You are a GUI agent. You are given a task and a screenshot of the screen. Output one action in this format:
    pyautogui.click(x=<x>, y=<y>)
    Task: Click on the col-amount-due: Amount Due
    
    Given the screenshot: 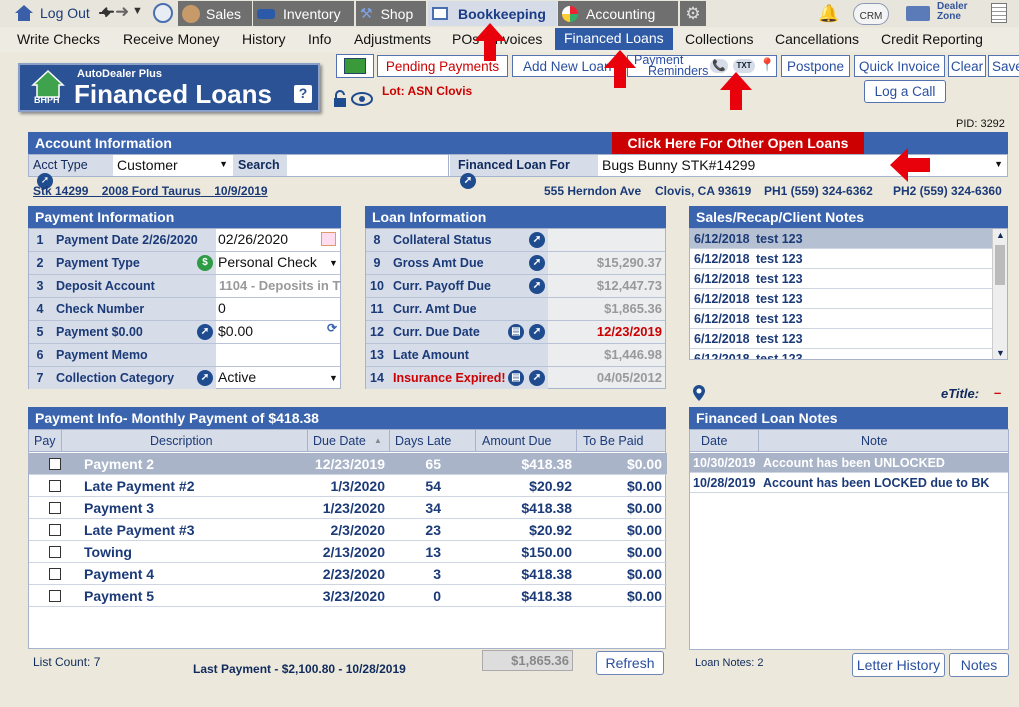 What is the action you would take?
    pyautogui.click(x=516, y=441)
    